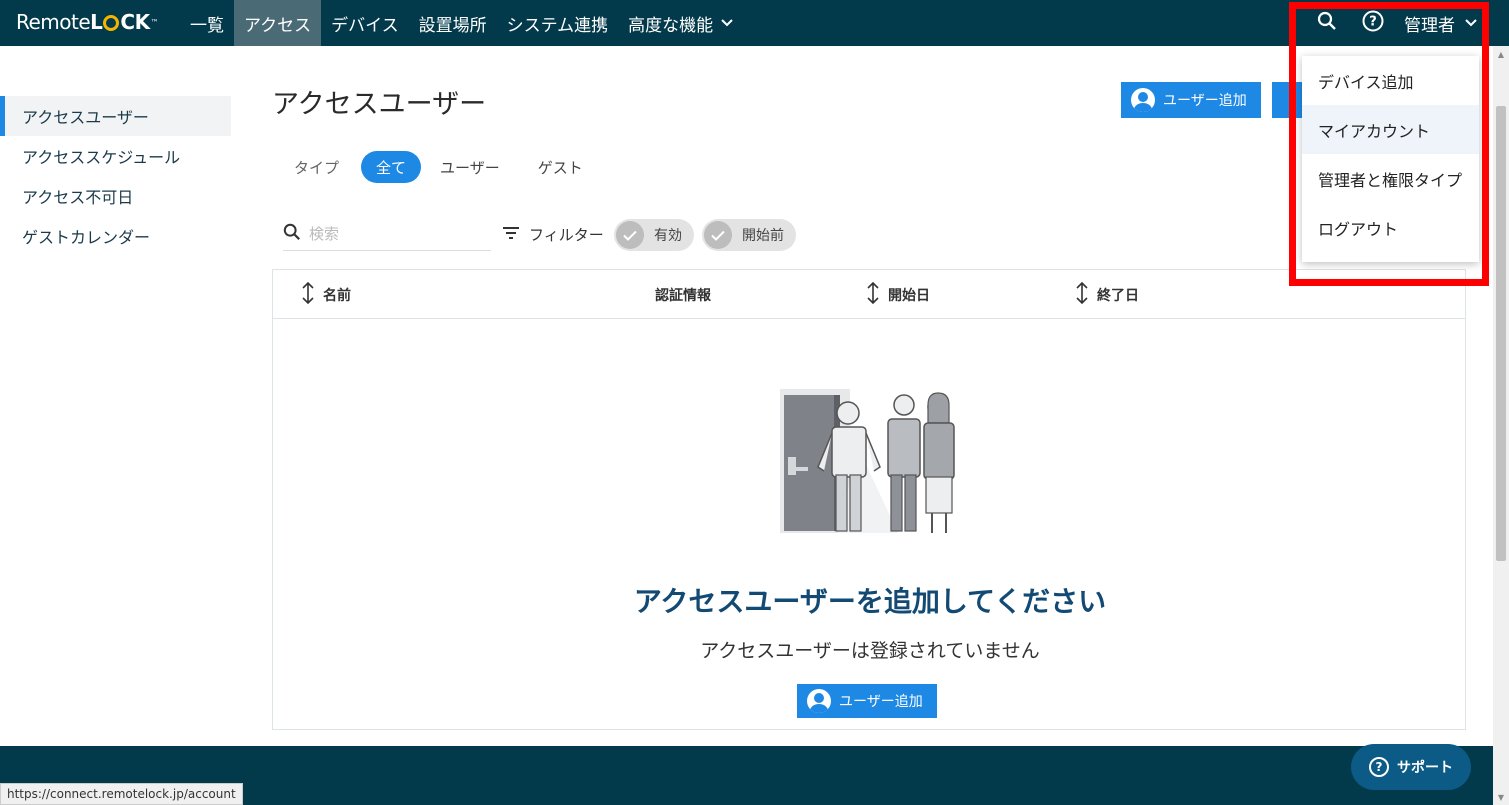  I want to click on nav-item-integrations: システム連携, so click(558, 23).